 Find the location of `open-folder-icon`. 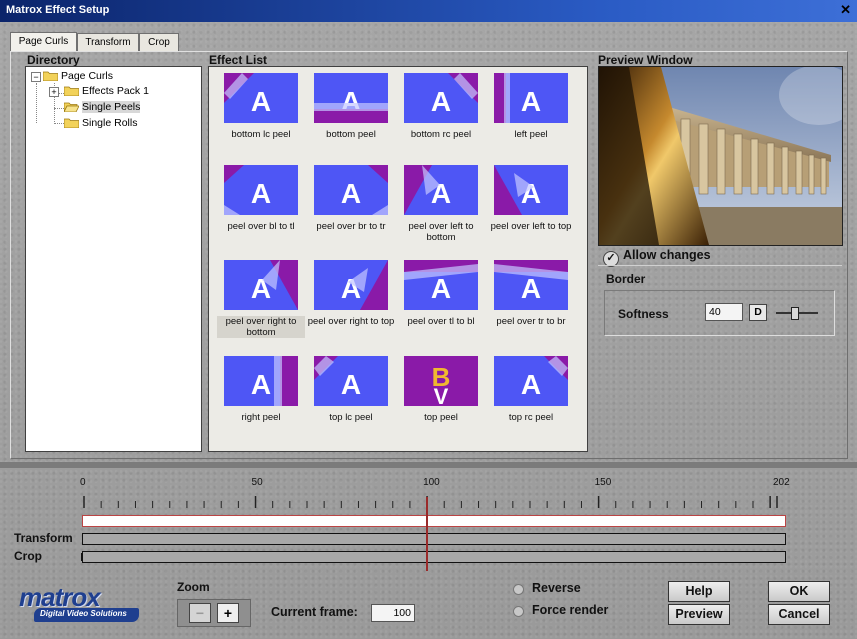

open-folder-icon is located at coordinates (71, 106).